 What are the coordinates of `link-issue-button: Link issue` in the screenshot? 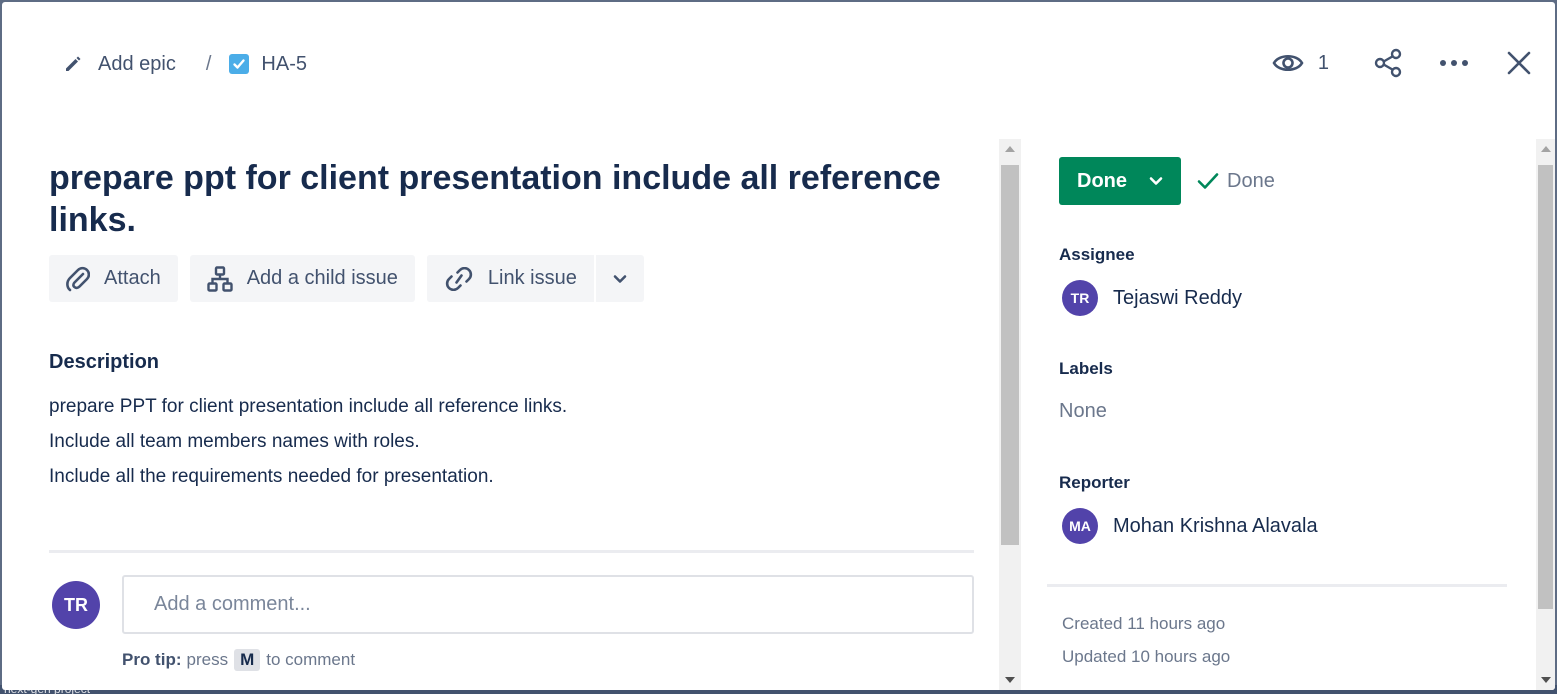 It's located at (510, 278).